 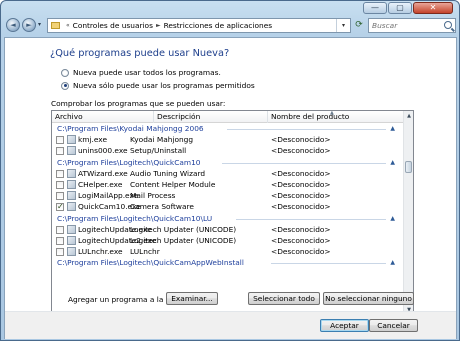 What do you see at coordinates (228, 139) in the screenshot?
I see `list-item: kmj.exe Kyodai Mahjongg <Desconocido>` at bounding box center [228, 139].